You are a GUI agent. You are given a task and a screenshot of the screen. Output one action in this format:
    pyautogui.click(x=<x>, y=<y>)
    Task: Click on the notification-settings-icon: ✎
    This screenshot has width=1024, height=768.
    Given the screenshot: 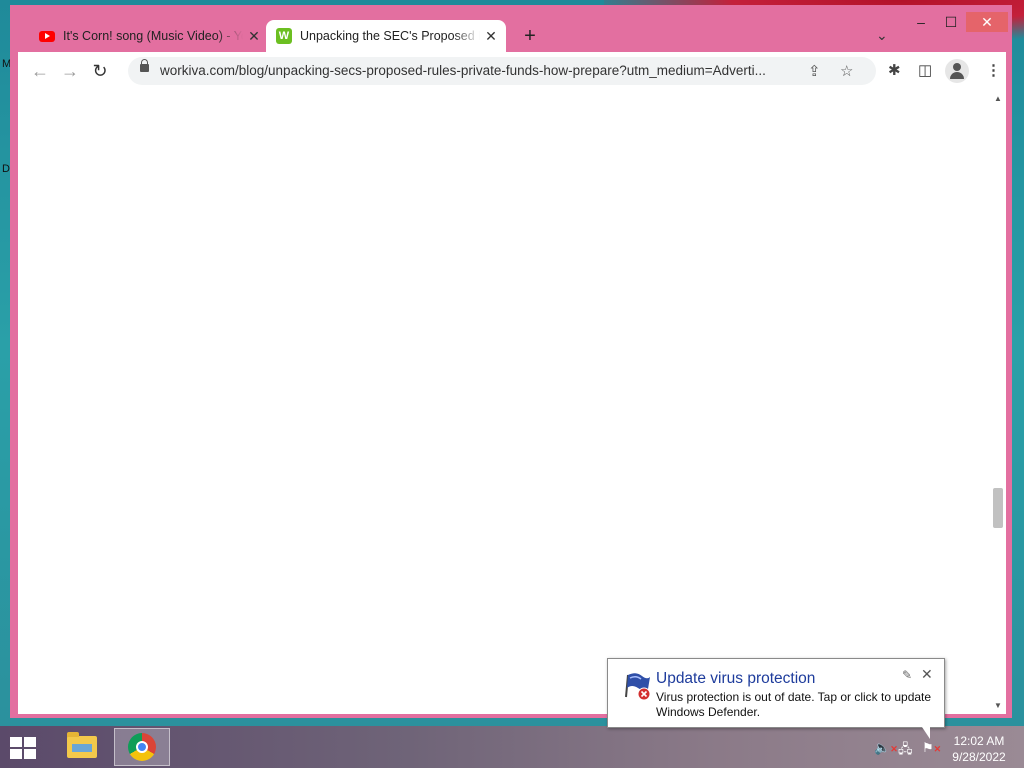 What is the action you would take?
    pyautogui.click(x=907, y=675)
    